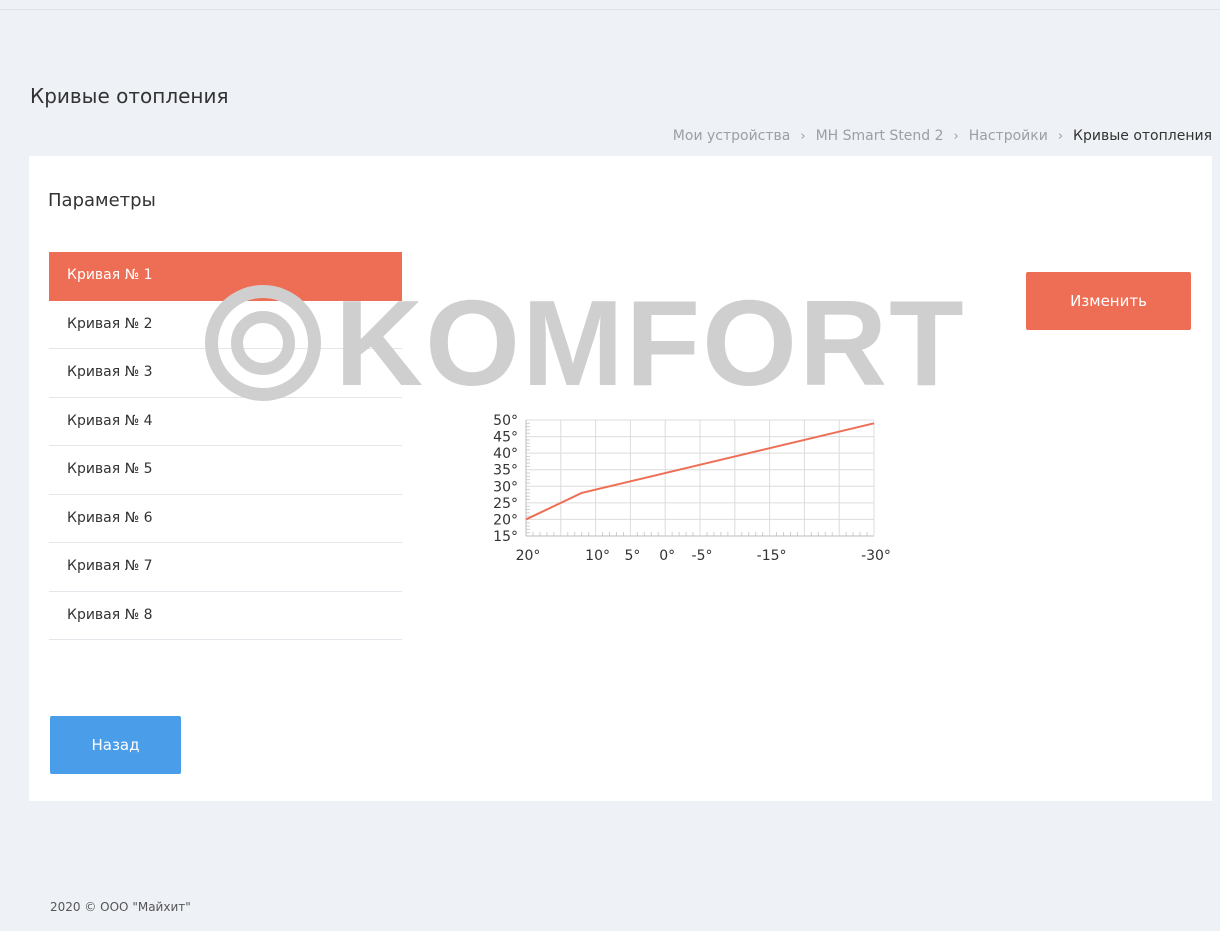  Describe the element at coordinates (505, 471) in the screenshot. I see `y-tick-label: 35°` at that location.